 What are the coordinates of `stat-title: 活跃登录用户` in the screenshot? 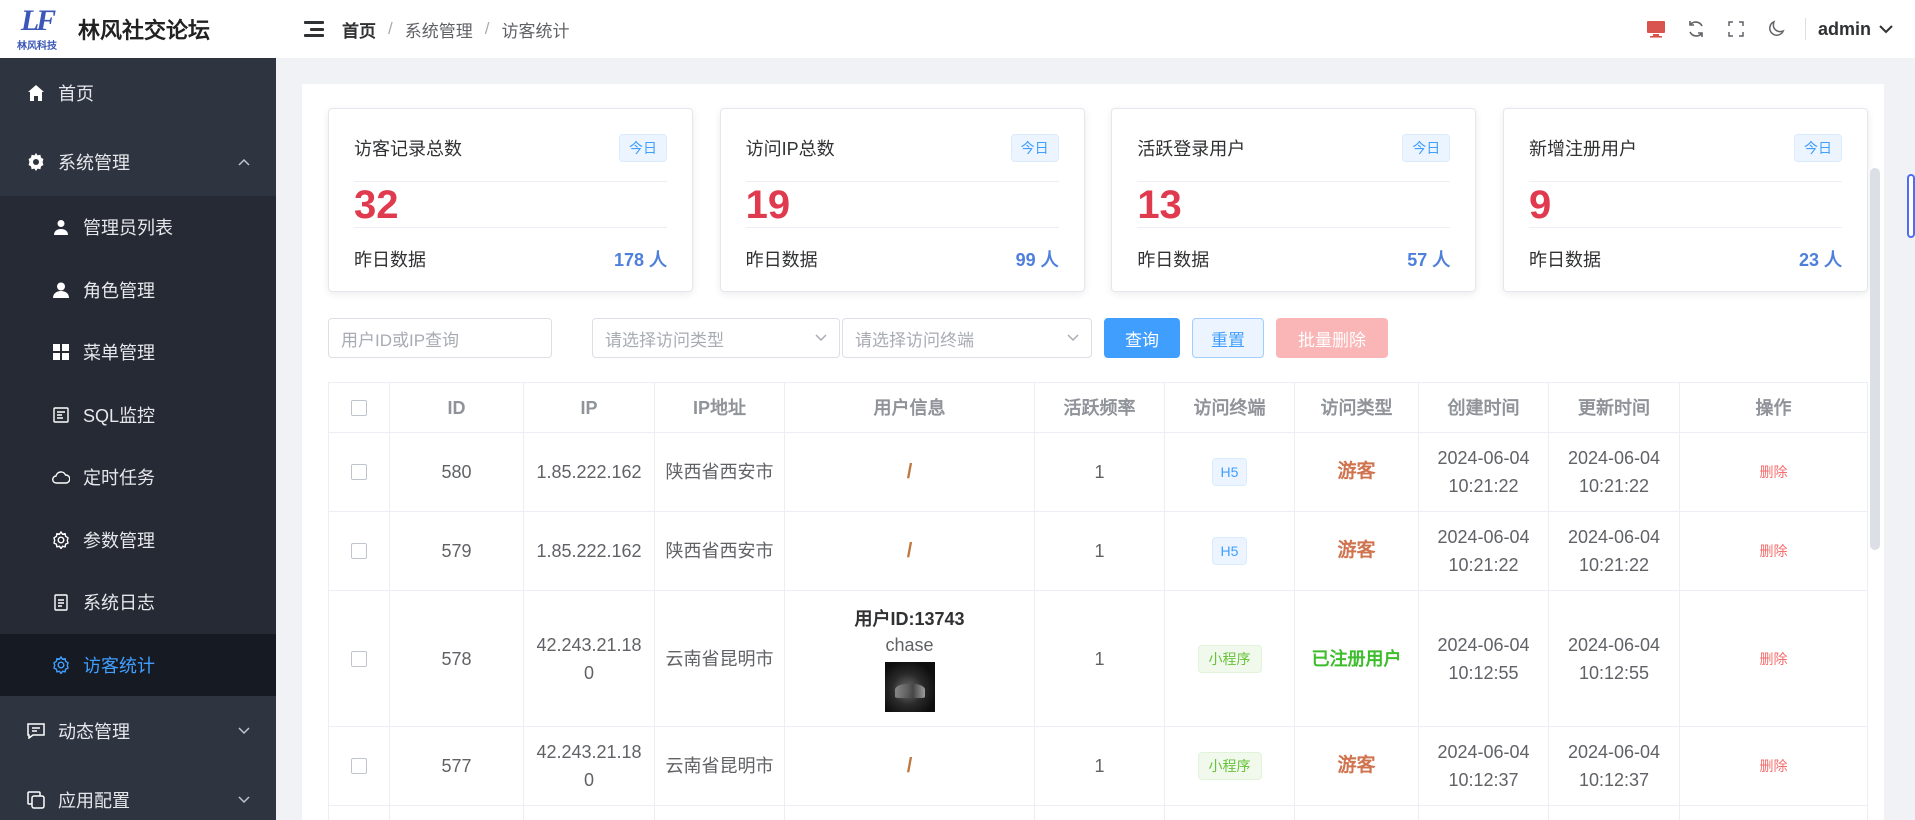 It's located at (1191, 149).